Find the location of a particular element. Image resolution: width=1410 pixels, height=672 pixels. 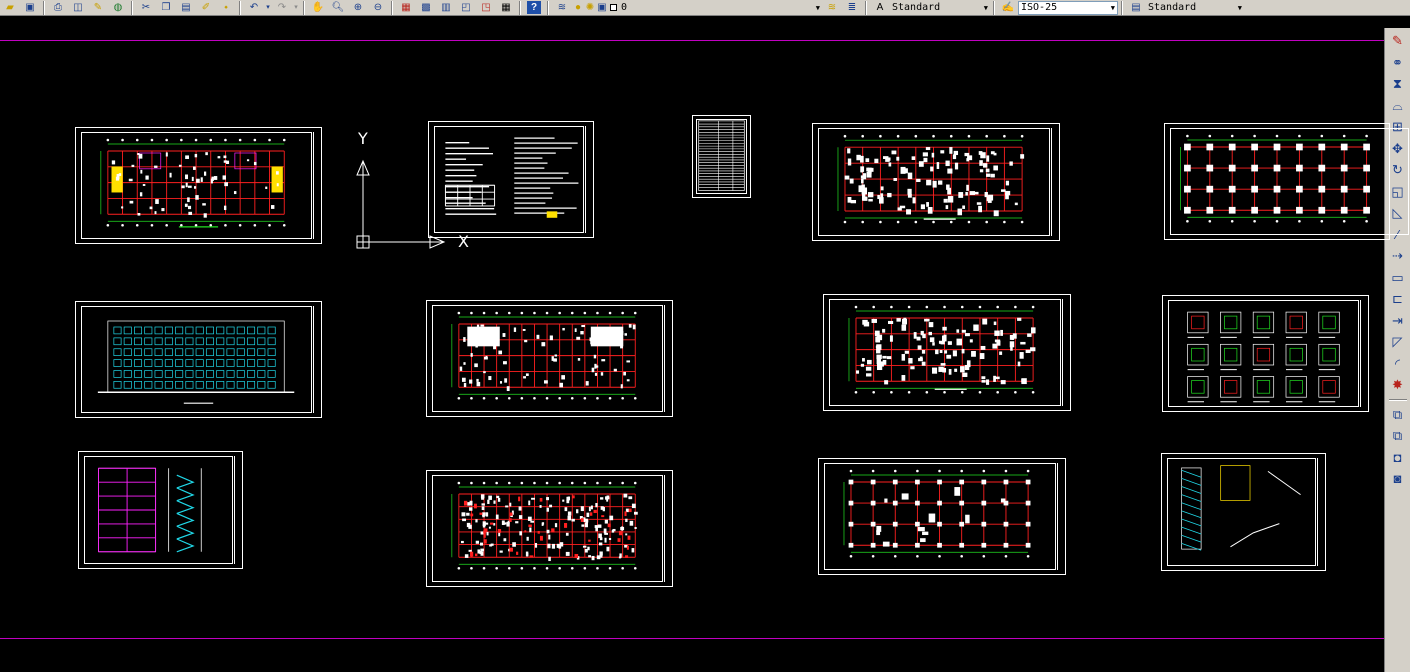

block-editor-icon: ⬩ is located at coordinates (226, 7).